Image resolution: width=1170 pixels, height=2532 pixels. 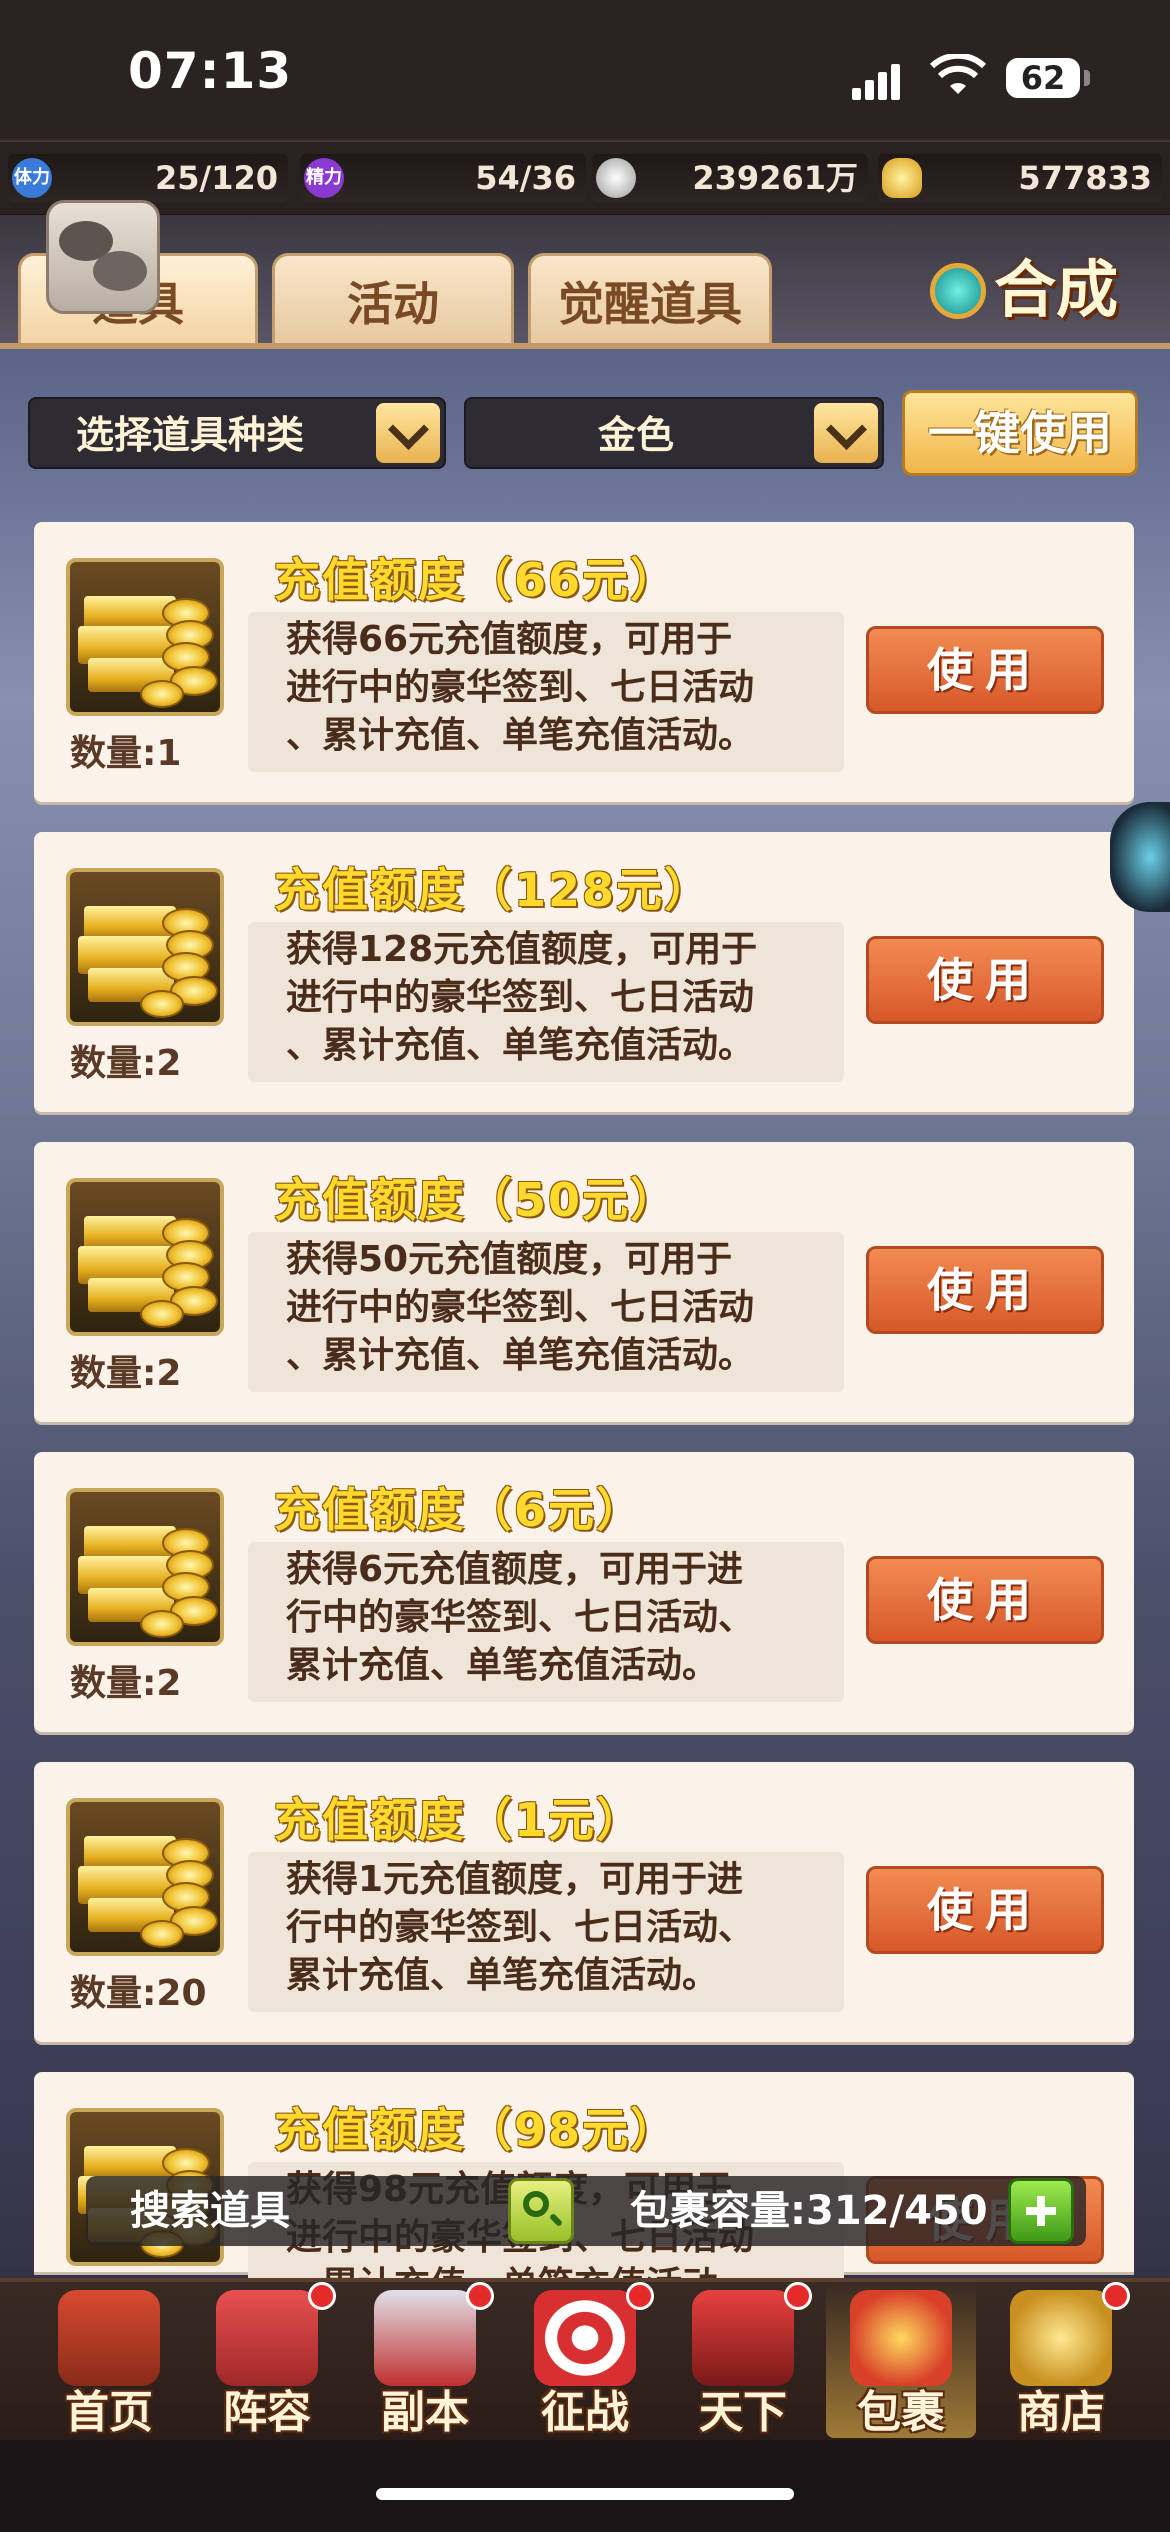 What do you see at coordinates (515, 1879) in the screenshot?
I see `item-description-line: 获得1元充值额度，可用于进` at bounding box center [515, 1879].